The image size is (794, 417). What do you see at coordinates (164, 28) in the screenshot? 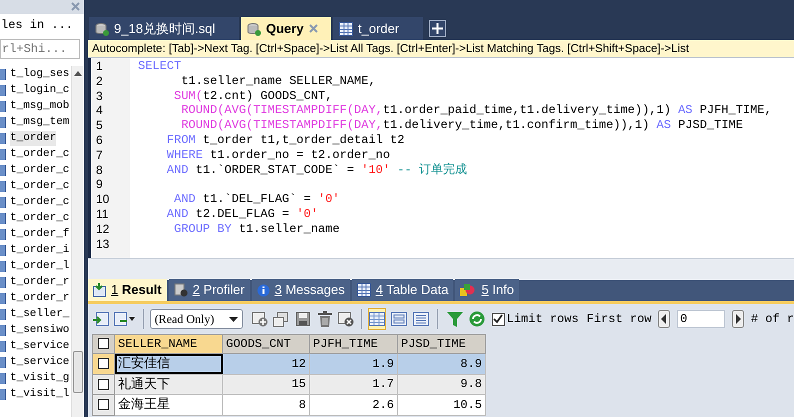
I see `editor-tab: 9_18兑换时间.sql` at bounding box center [164, 28].